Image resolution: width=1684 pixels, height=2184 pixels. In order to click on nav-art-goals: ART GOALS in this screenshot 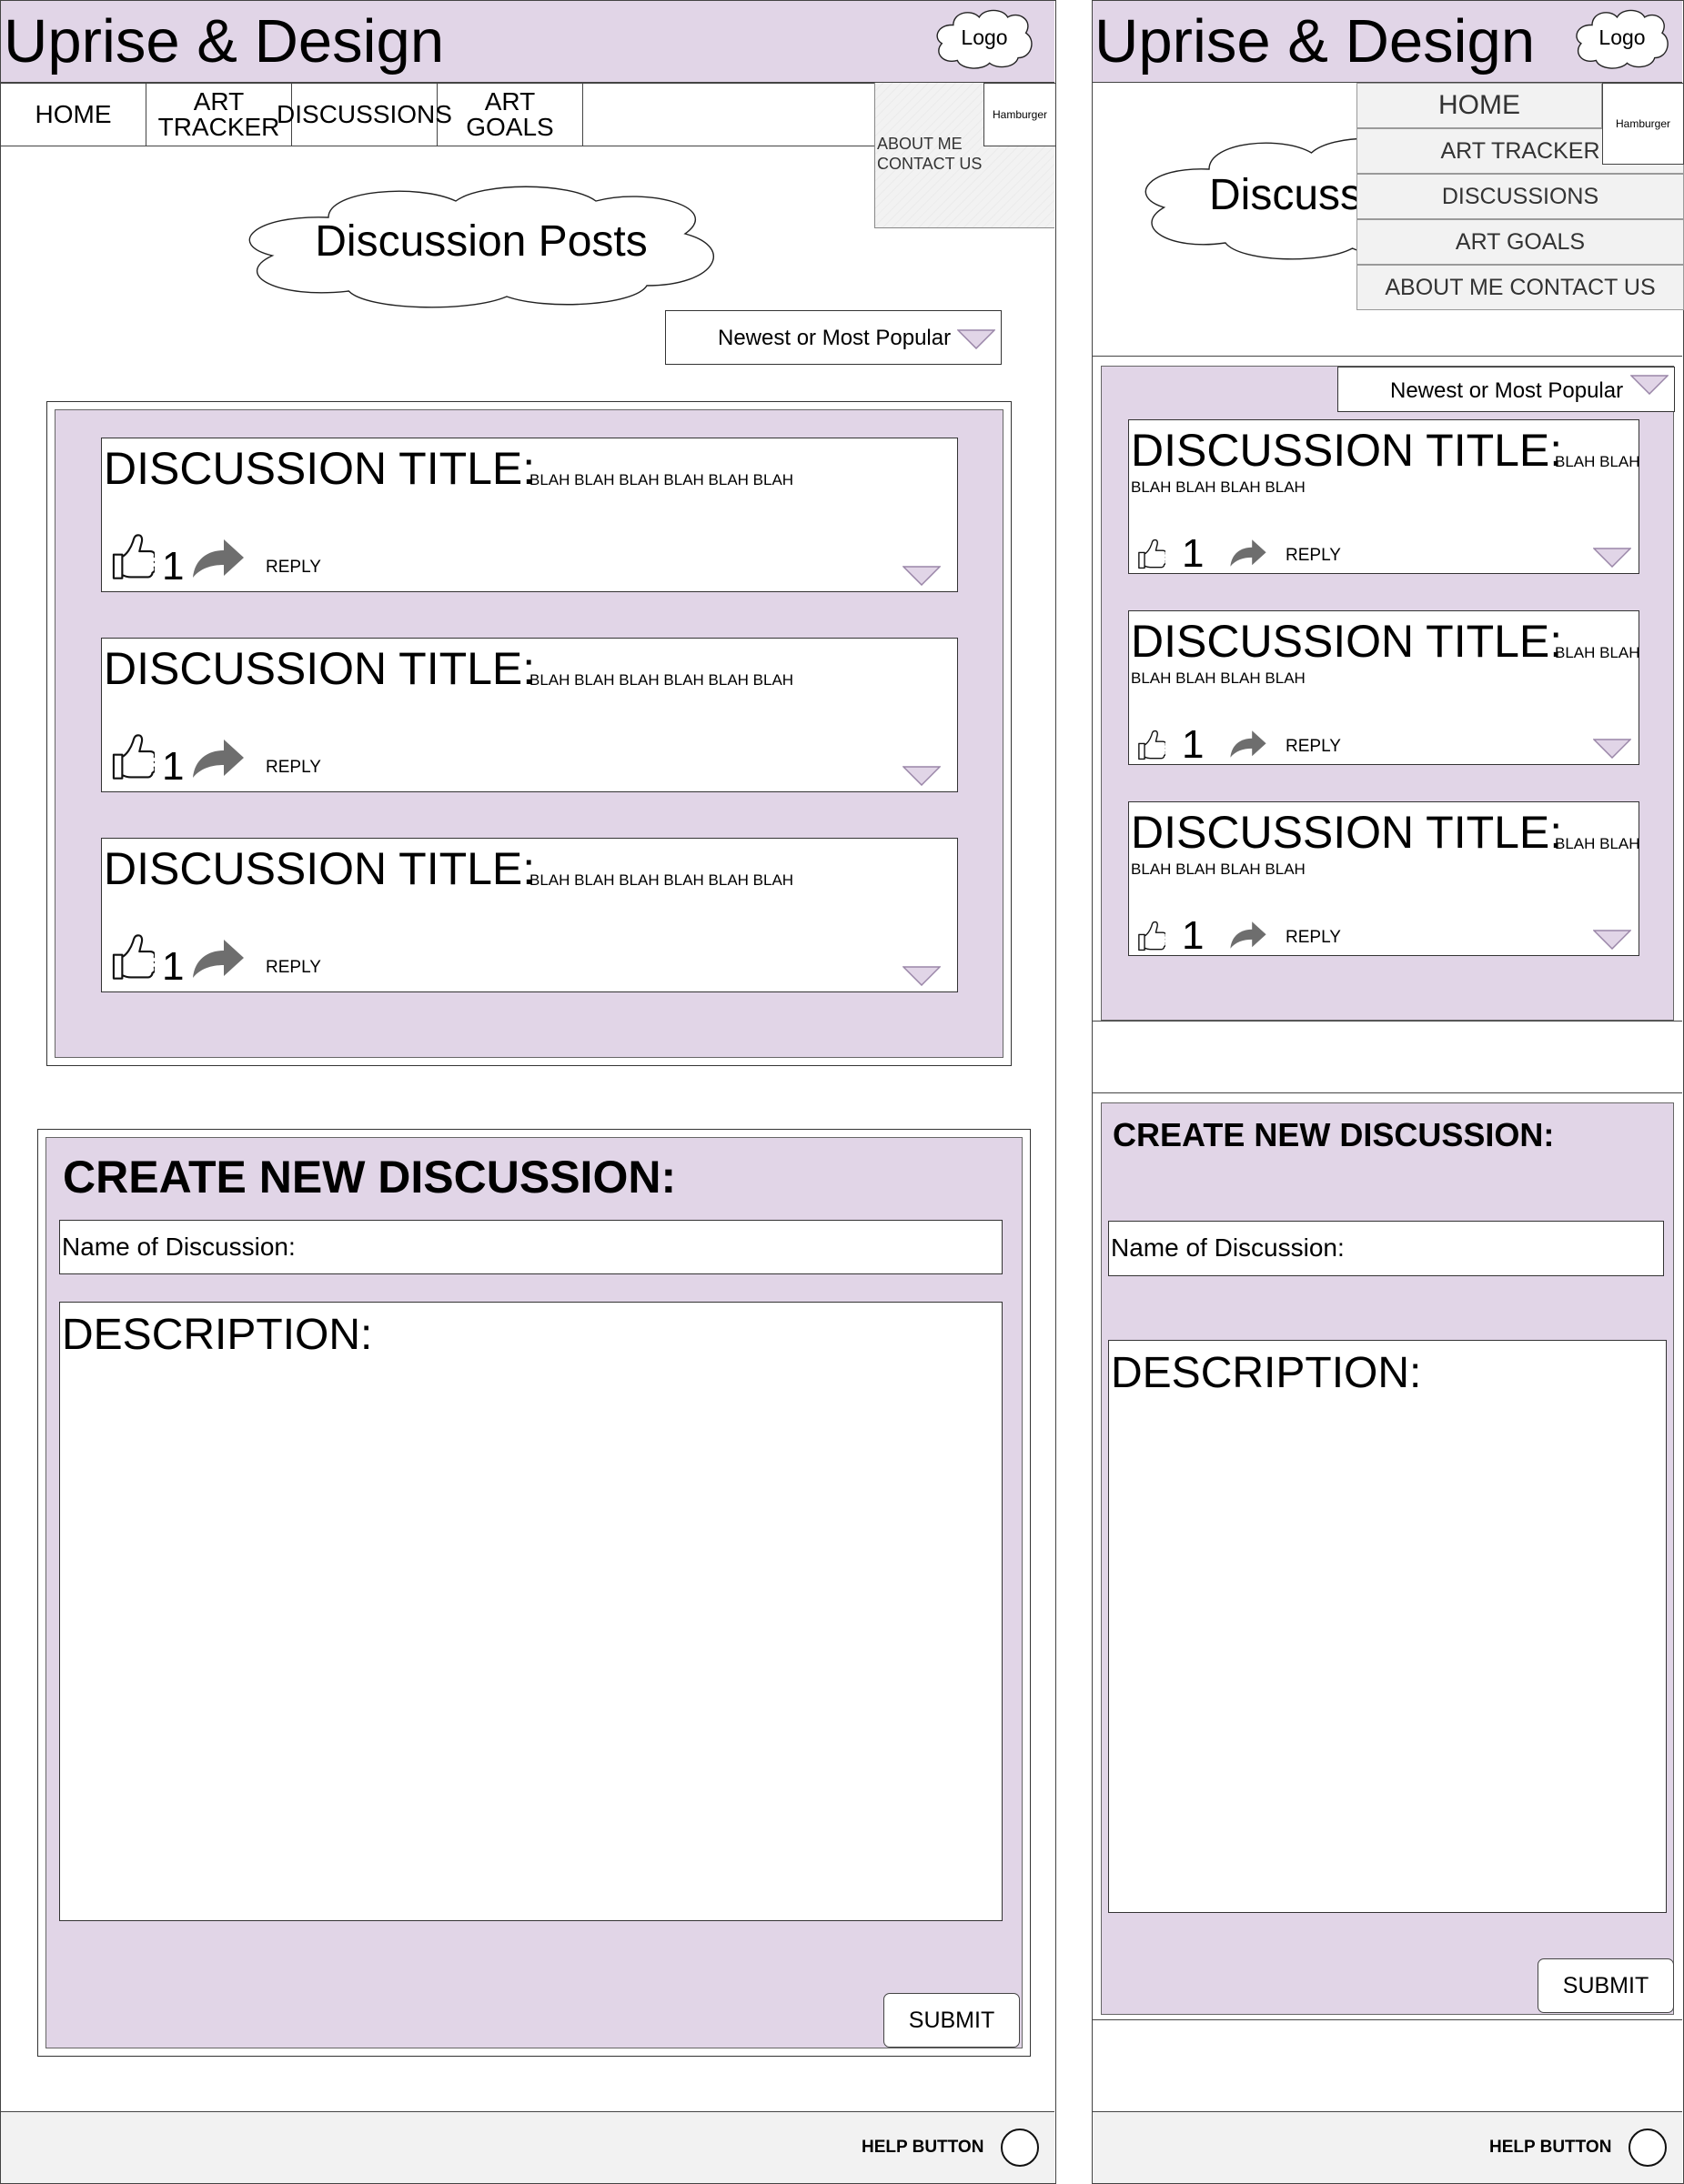, I will do `click(511, 115)`.